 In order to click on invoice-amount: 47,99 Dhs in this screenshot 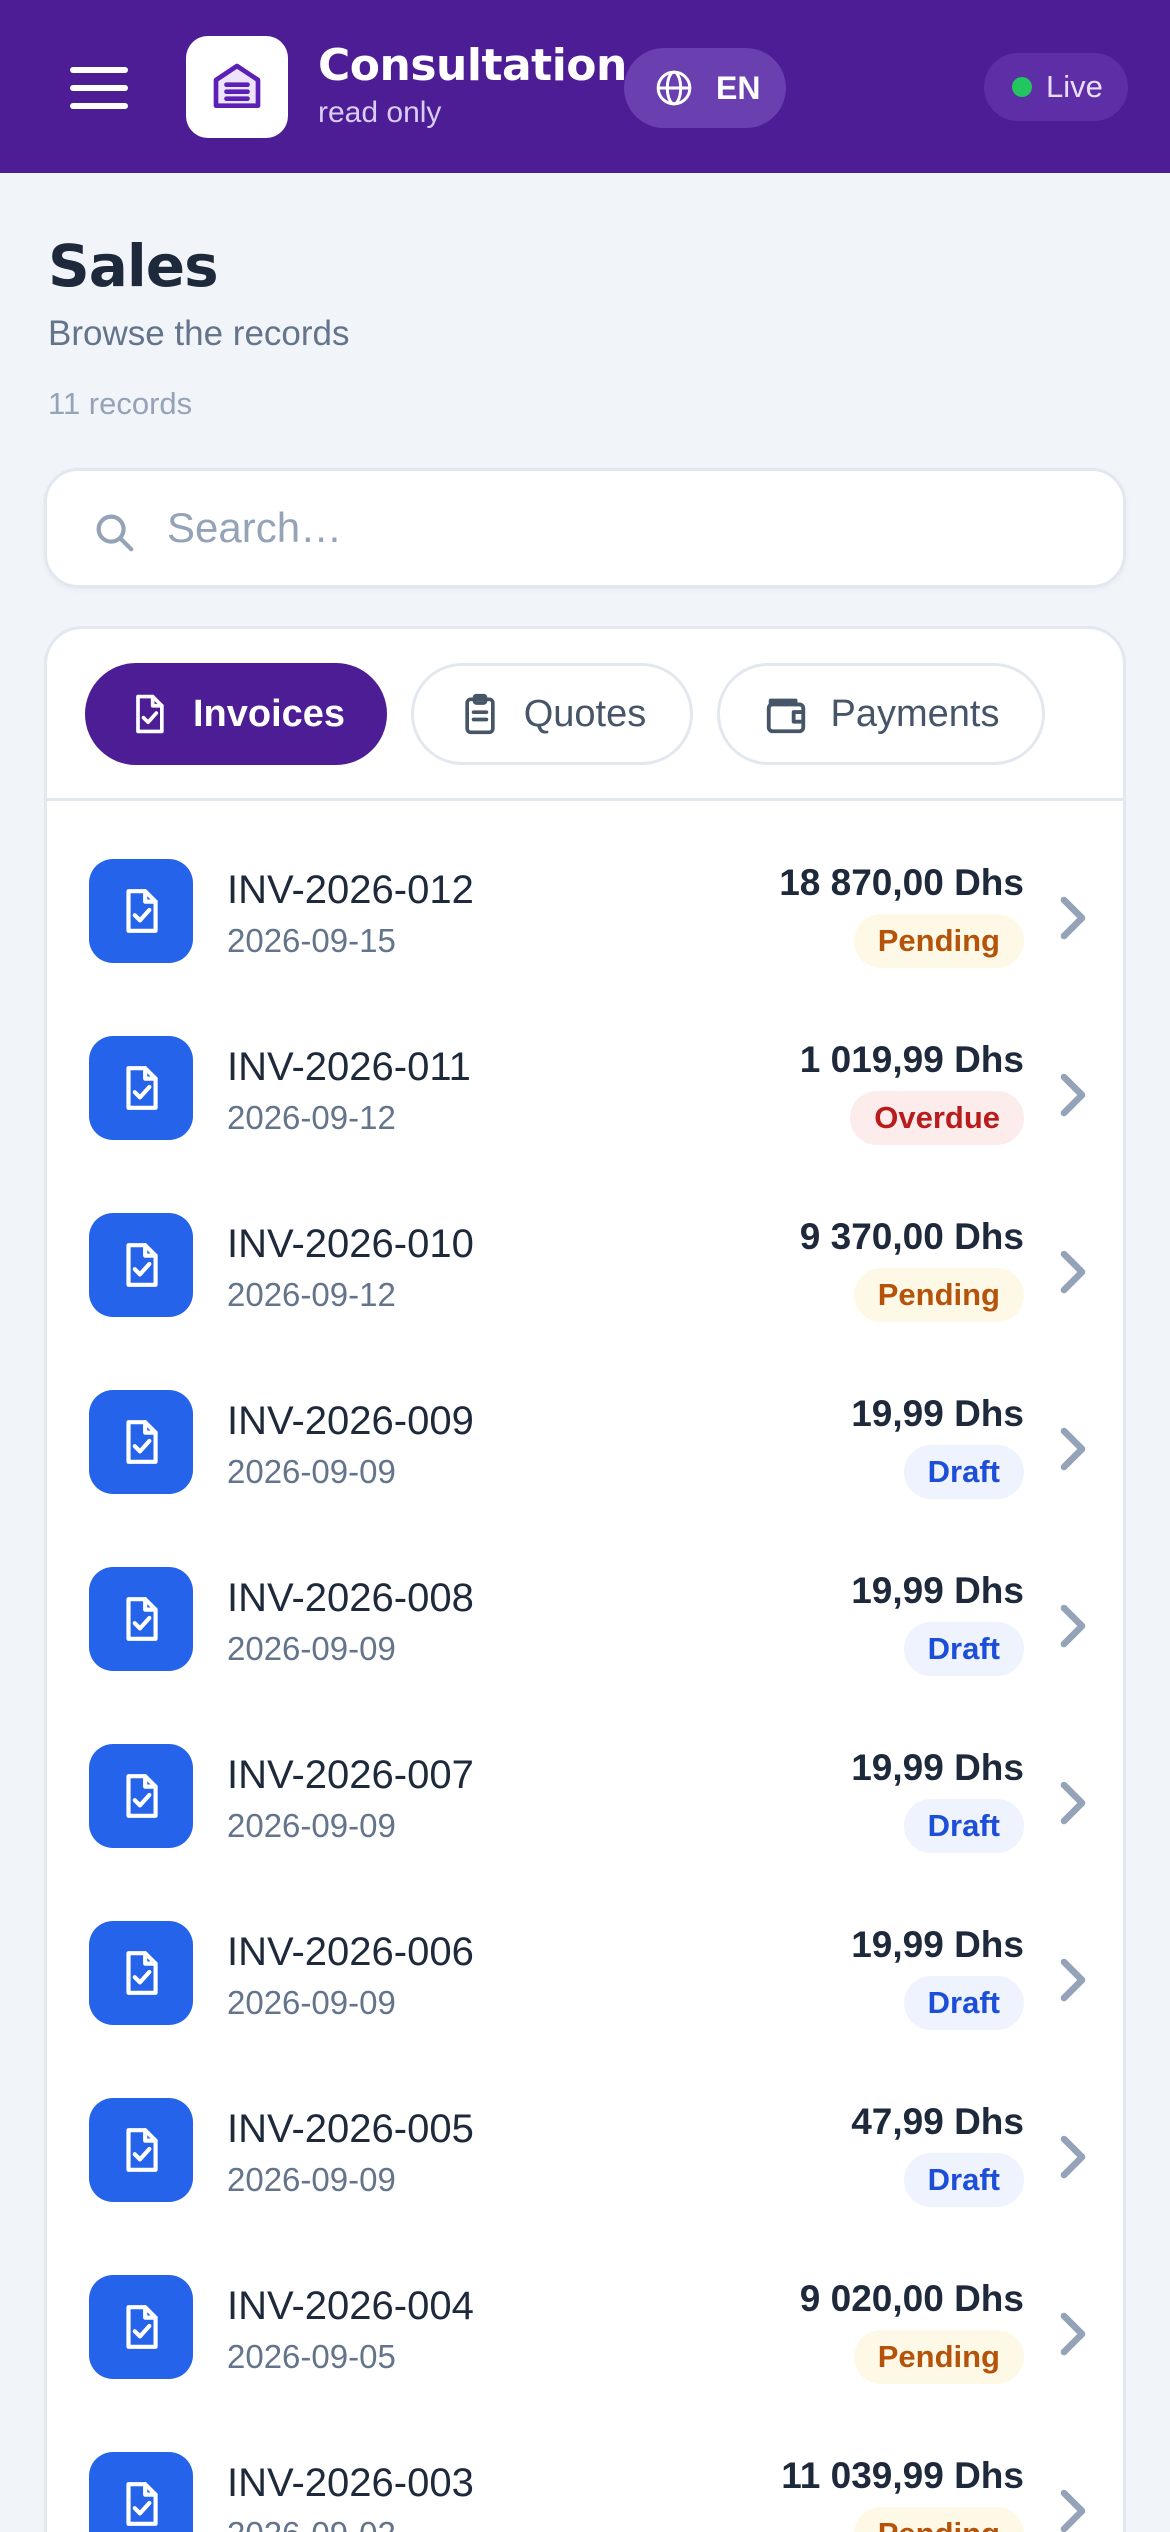, I will do `click(937, 2121)`.